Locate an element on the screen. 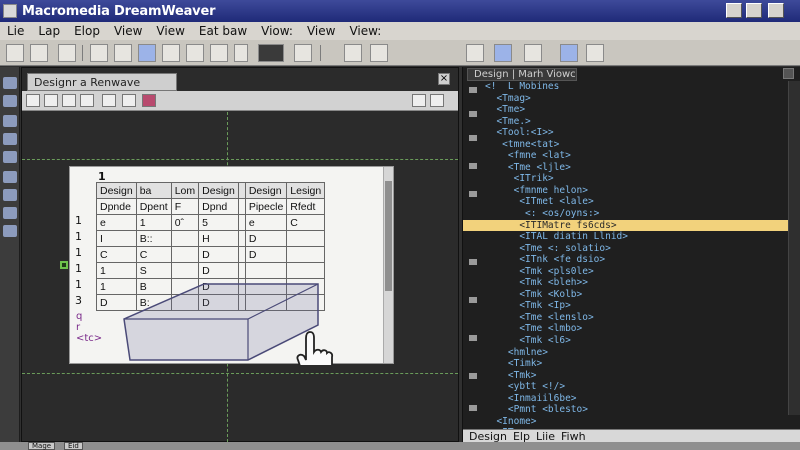  settings-tool-icon is located at coordinates (10, 231).